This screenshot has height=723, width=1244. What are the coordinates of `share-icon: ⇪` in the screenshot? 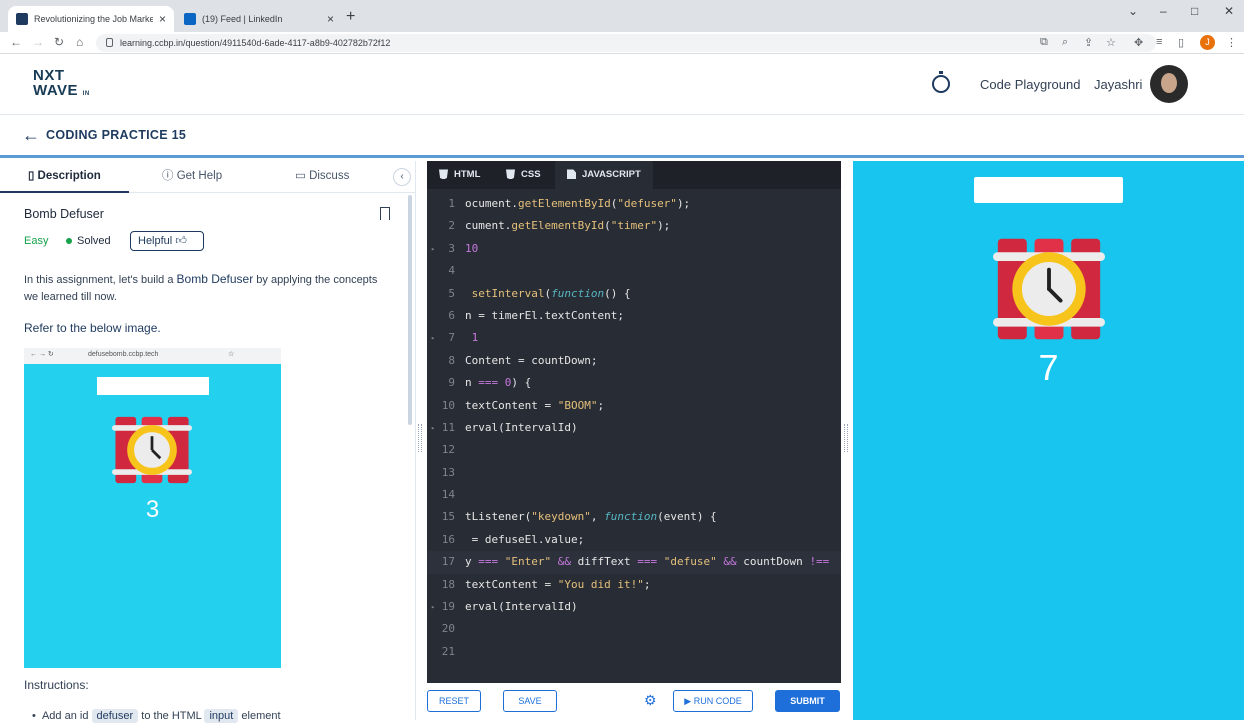 It's located at (1088, 42).